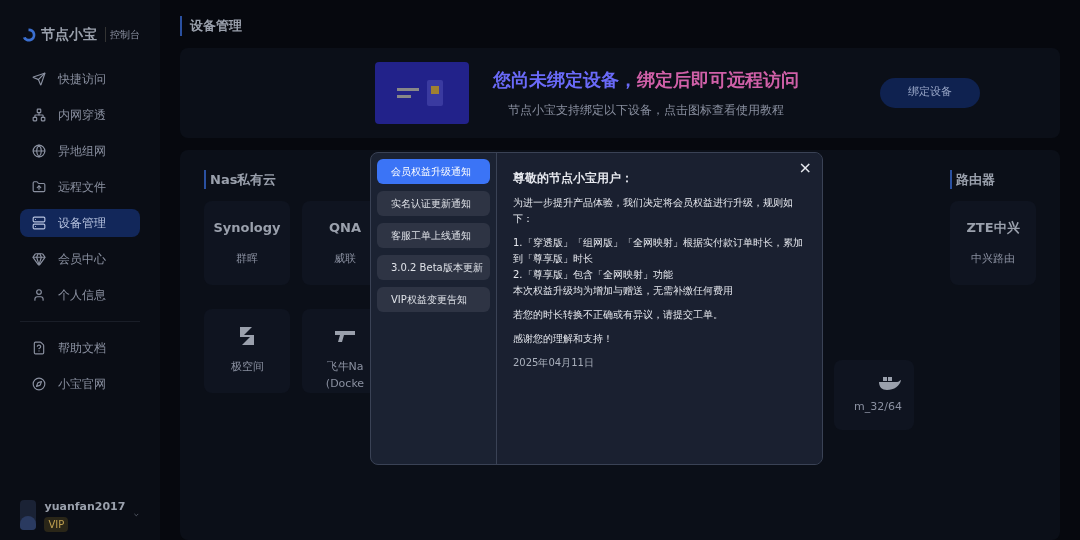  What do you see at coordinates (247, 367) in the screenshot?
I see `device-label: 极空间` at bounding box center [247, 367].